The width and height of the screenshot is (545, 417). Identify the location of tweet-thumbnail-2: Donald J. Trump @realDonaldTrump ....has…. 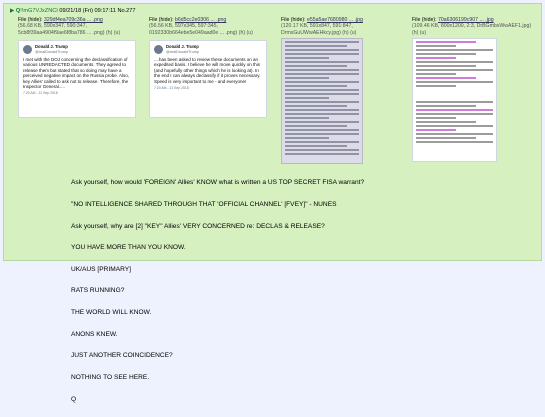
(208, 79).